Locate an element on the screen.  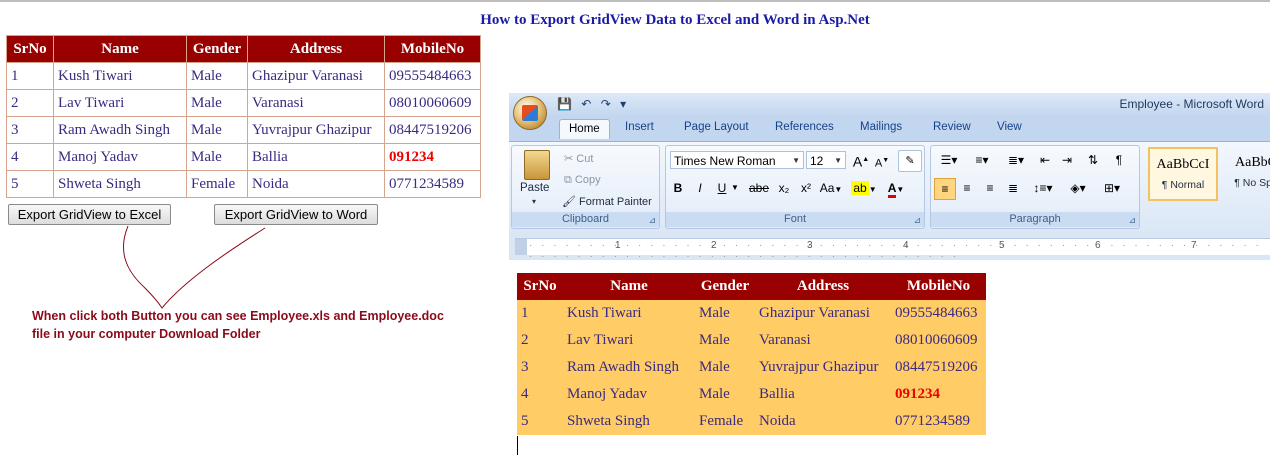
note-line-2: file in your computer Download Folder is located at coordinates (146, 334).